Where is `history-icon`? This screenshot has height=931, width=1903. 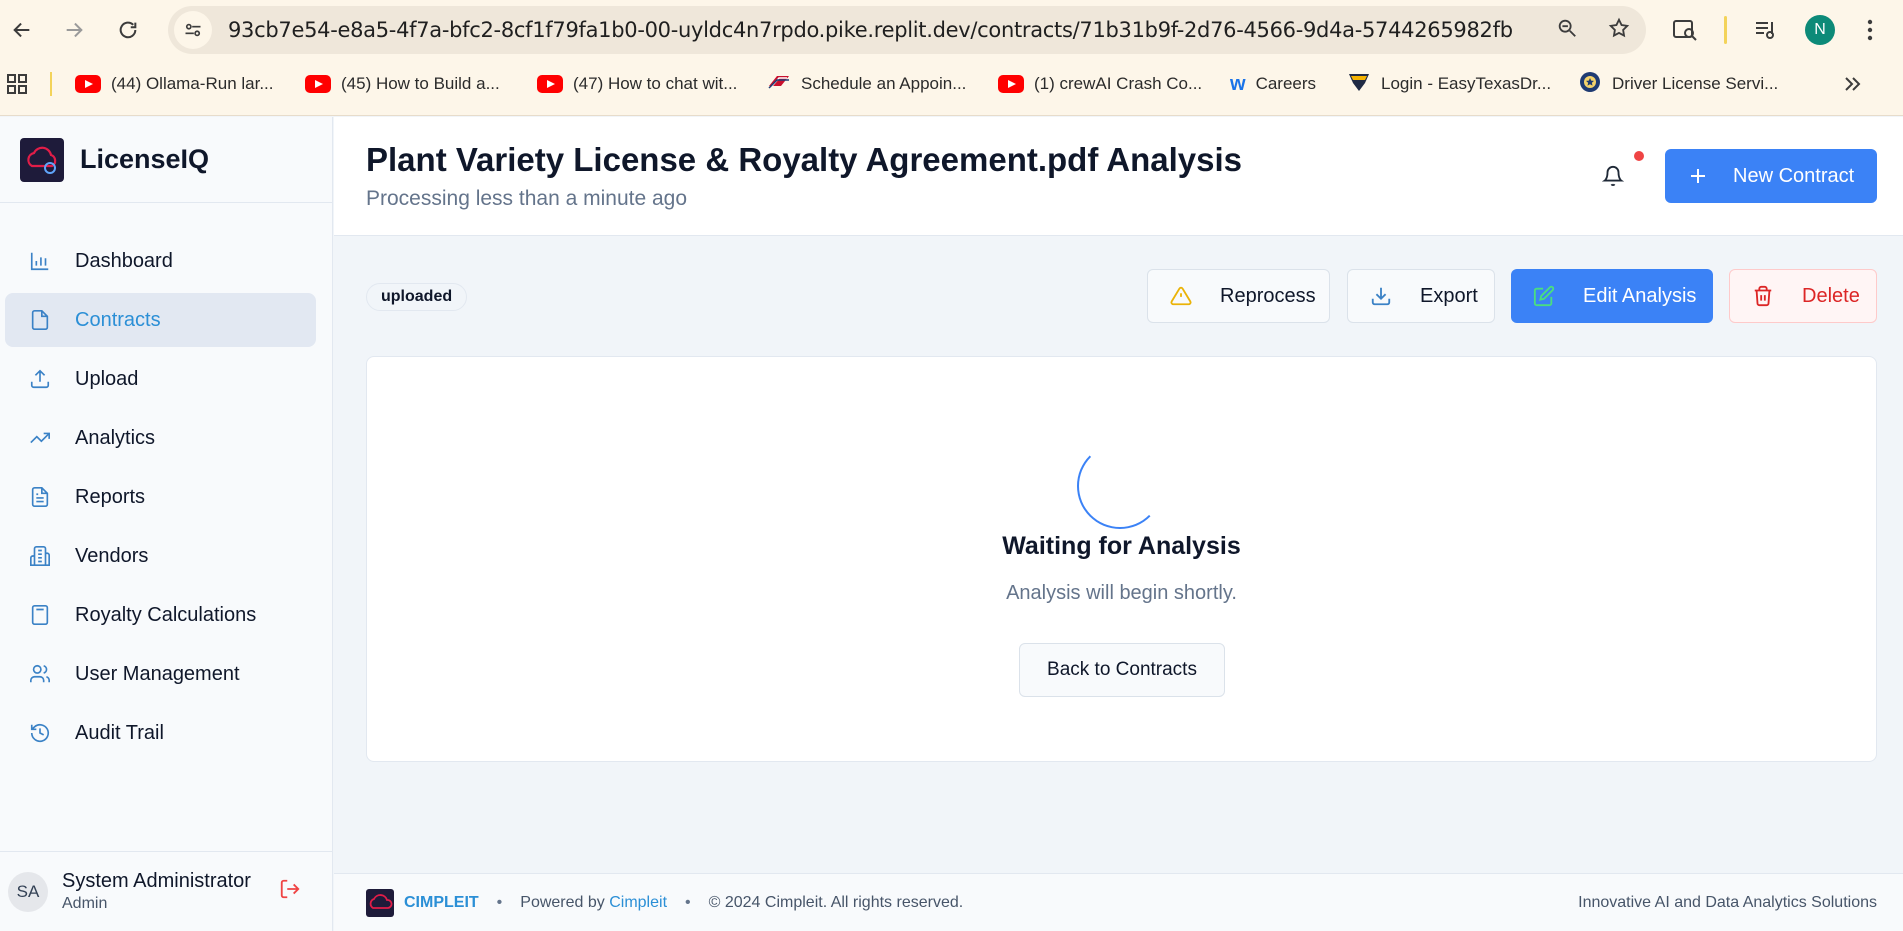 history-icon is located at coordinates (40, 733).